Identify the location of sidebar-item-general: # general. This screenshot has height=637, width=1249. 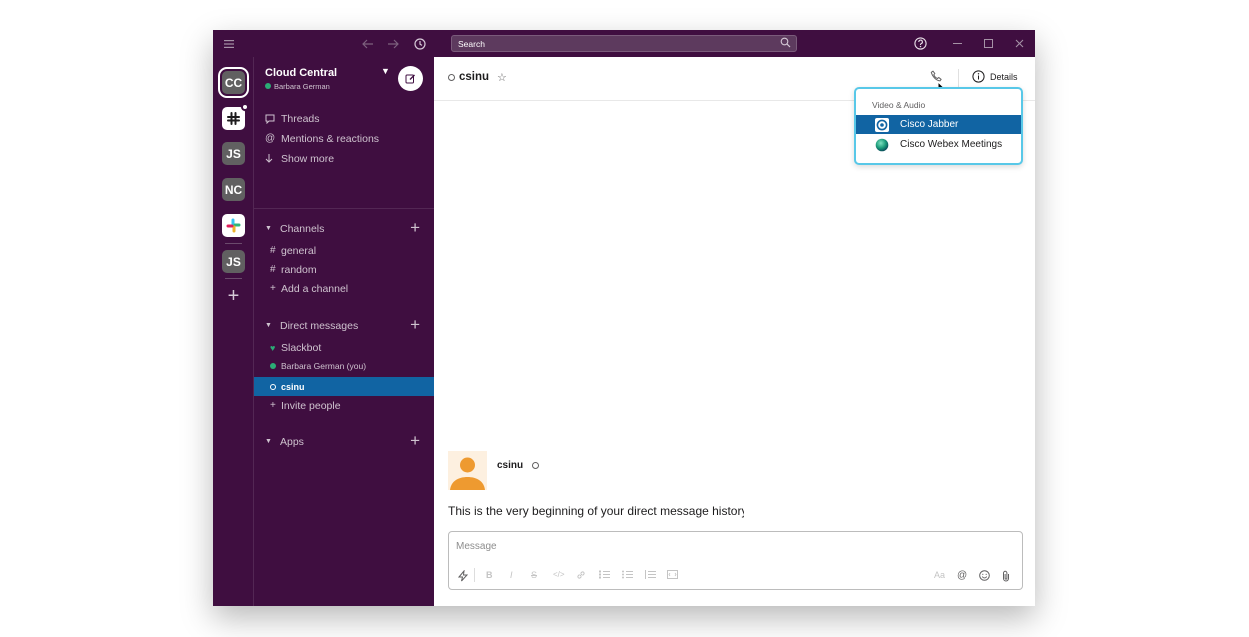
(344, 250).